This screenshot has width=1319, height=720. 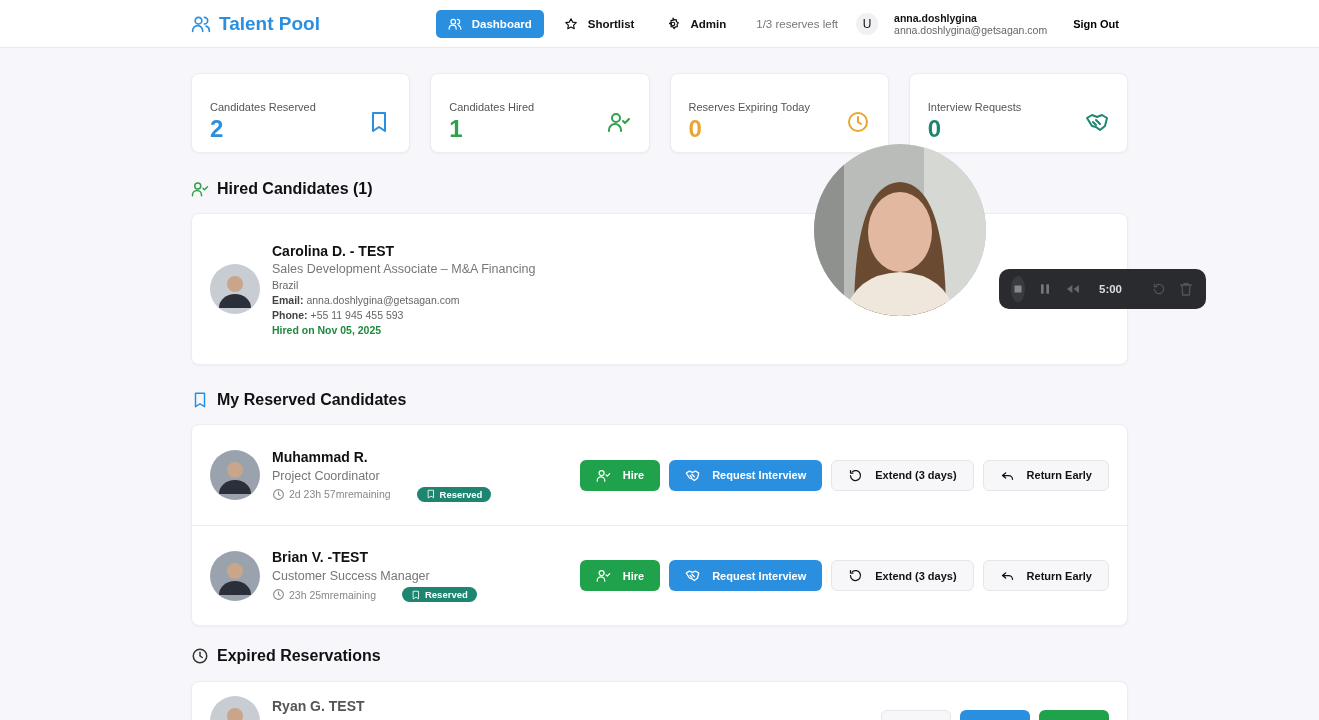 I want to click on user-avatar: U, so click(x=867, y=23).